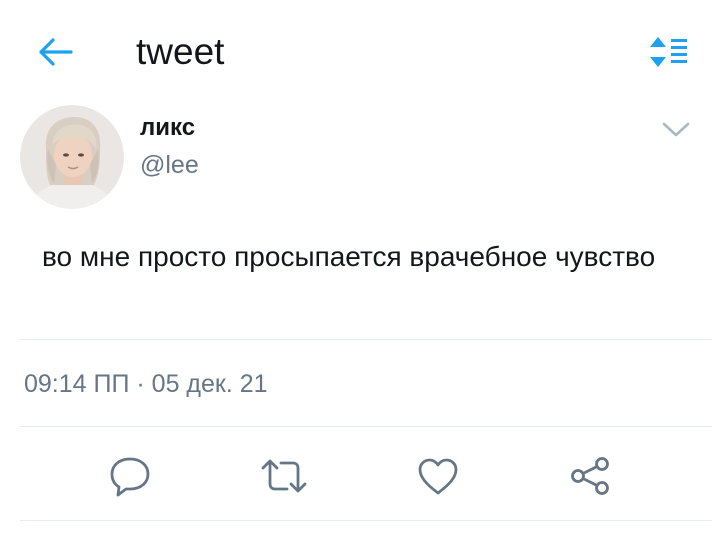 This screenshot has height=550, width=720. What do you see at coordinates (180, 51) in the screenshot?
I see `page-title: tweet` at bounding box center [180, 51].